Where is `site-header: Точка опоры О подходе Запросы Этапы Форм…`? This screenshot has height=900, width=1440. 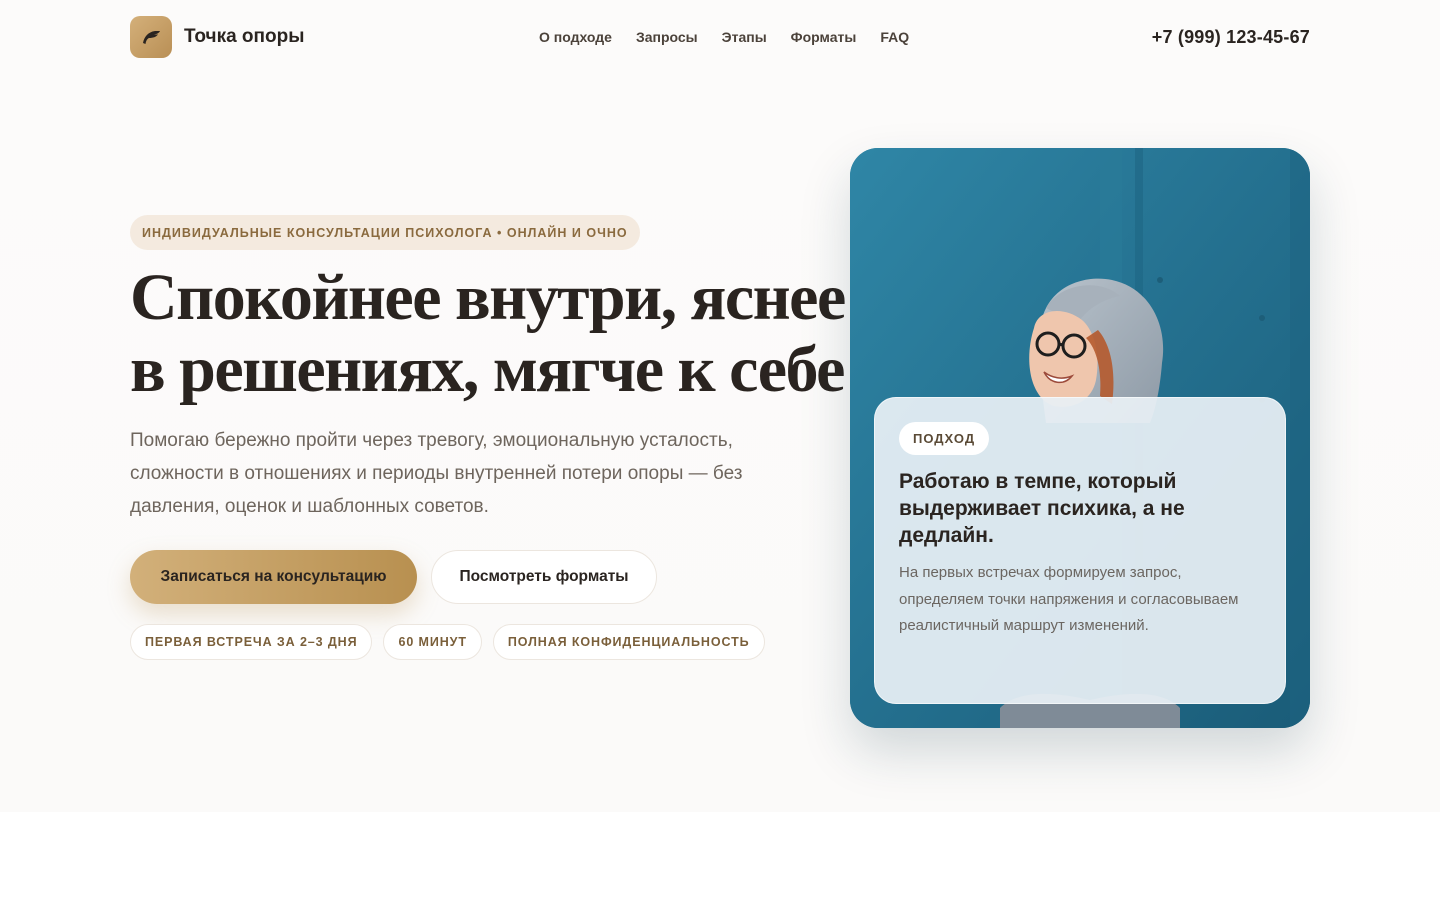
site-header: Точка опоры О подходе Запросы Этапы Форм… is located at coordinates (720, 37).